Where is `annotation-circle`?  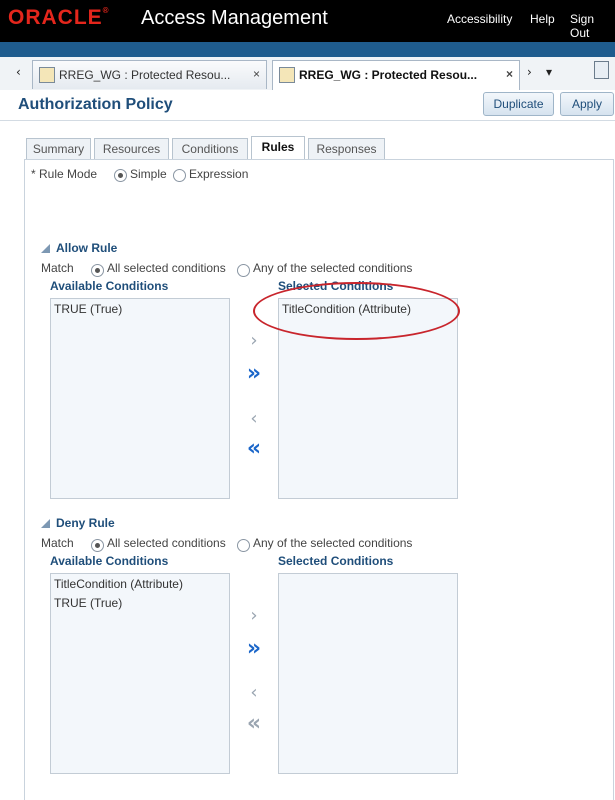
annotation-circle is located at coordinates (356, 311).